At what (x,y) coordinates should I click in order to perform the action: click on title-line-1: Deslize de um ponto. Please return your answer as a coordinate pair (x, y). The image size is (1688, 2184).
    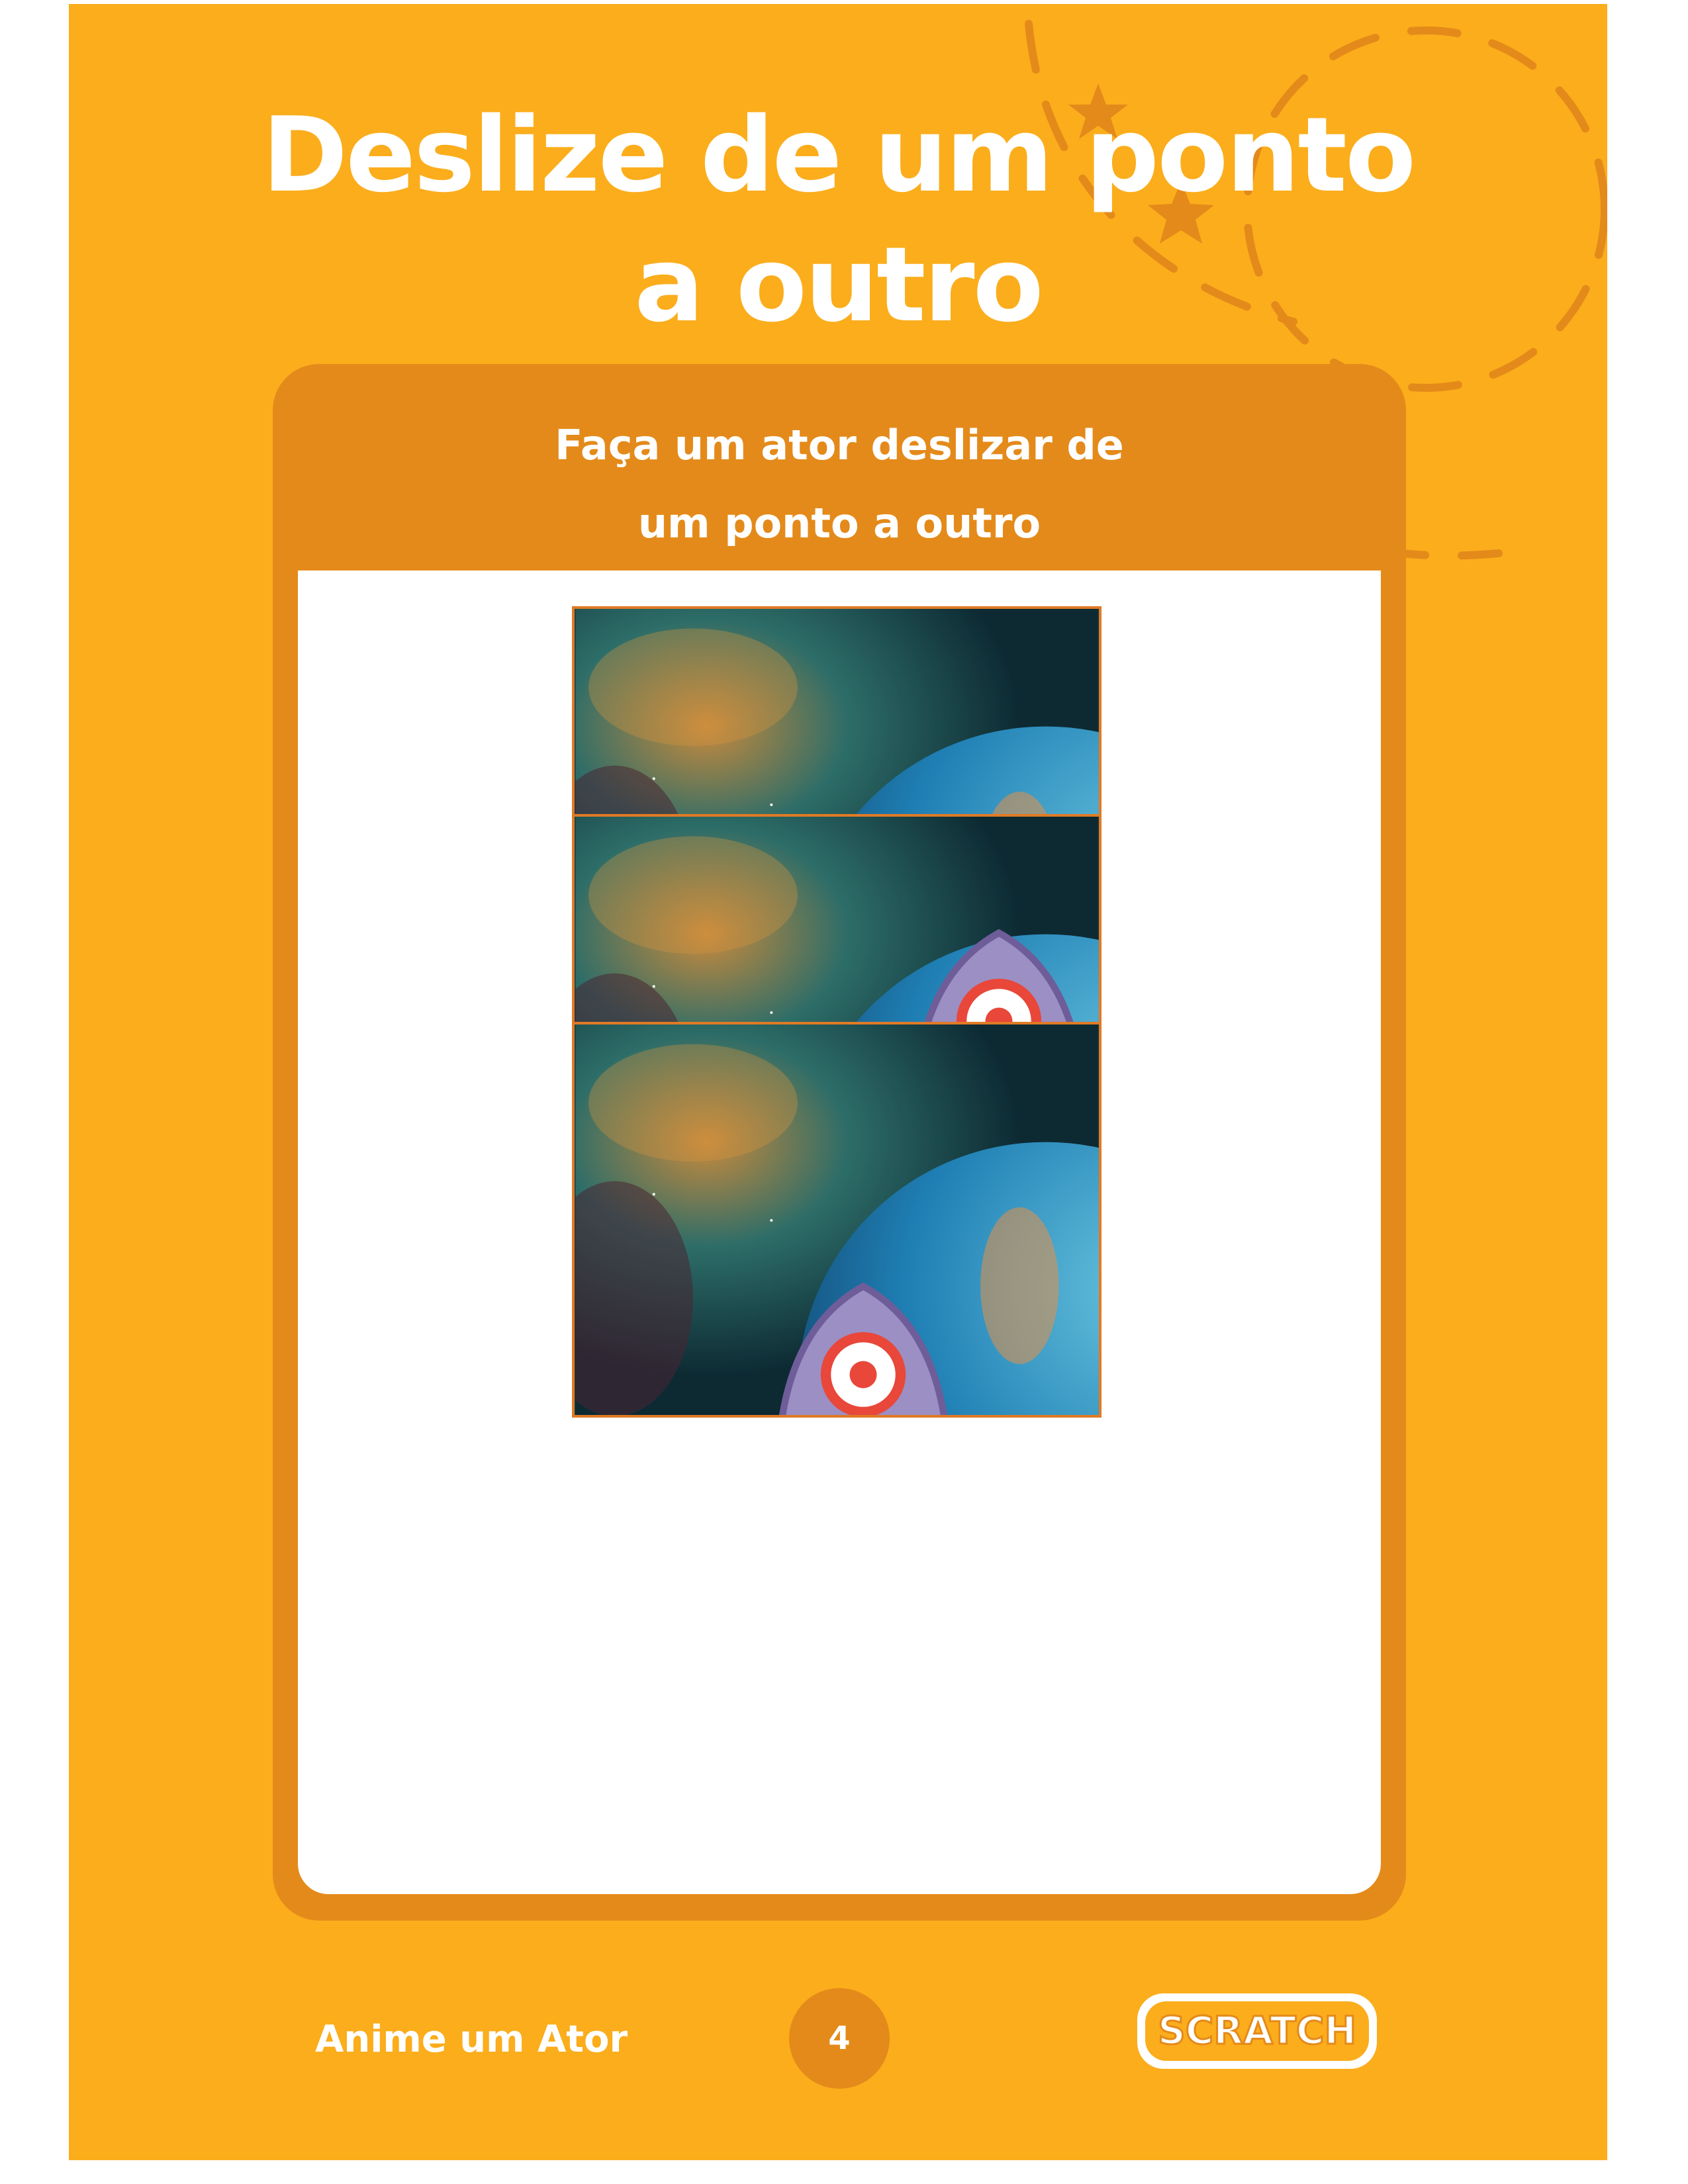
    Looking at the image, I should click on (838, 155).